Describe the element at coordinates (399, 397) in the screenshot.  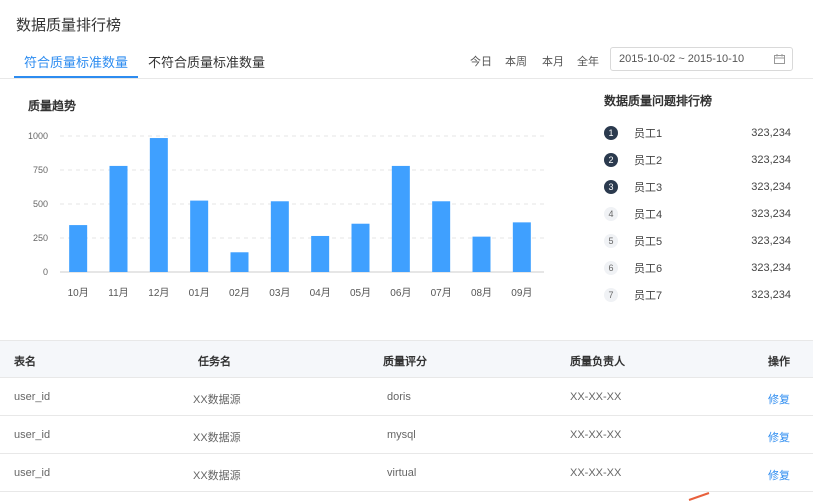
I see `cell-quality-score: doris` at that location.